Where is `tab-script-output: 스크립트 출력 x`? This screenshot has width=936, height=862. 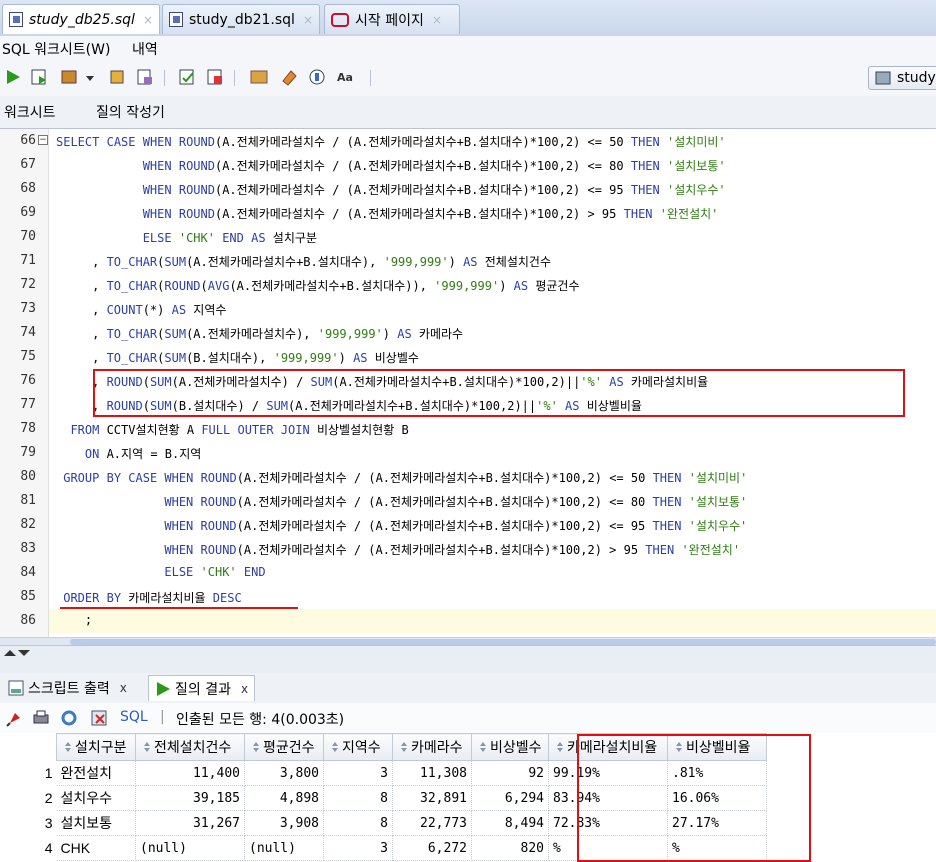 tab-script-output: 스크립트 출력 x is located at coordinates (67, 688).